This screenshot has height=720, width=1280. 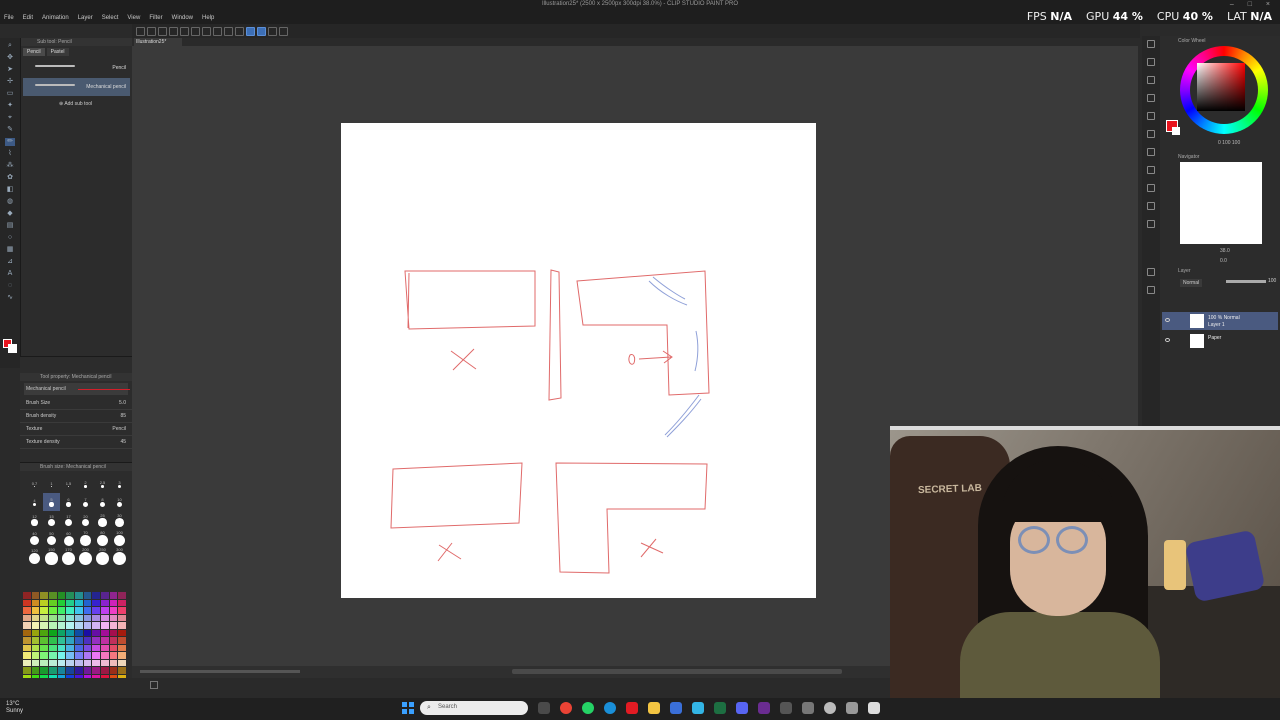 I want to click on layer-row: 100 % Normal Layer 1, so click(x=1220, y=321).